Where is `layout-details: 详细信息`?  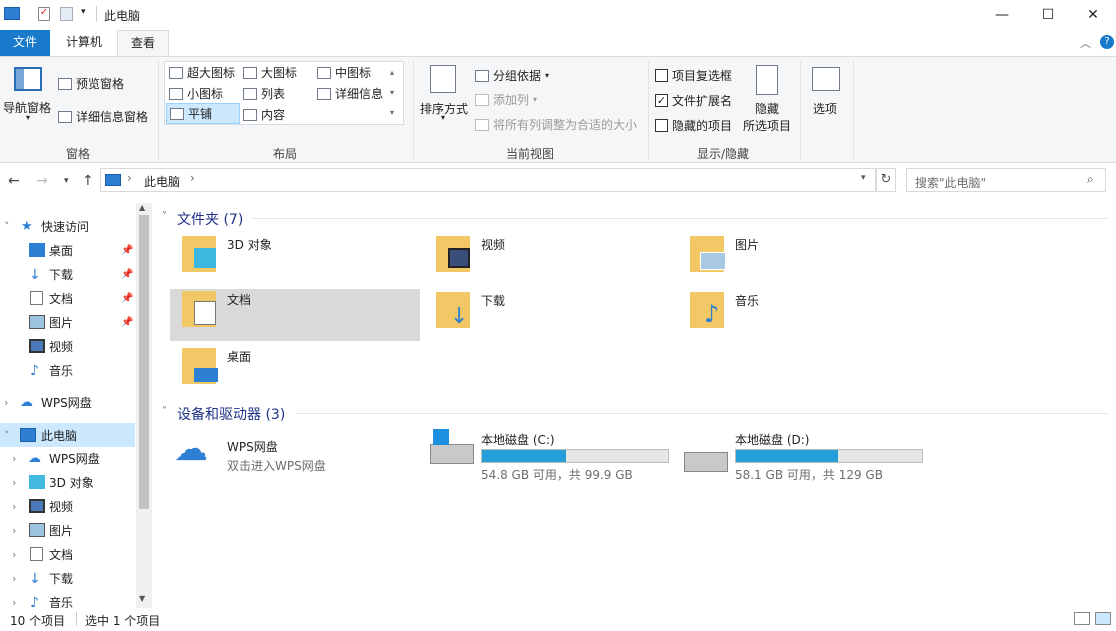
layout-details: 详细信息 is located at coordinates (350, 93).